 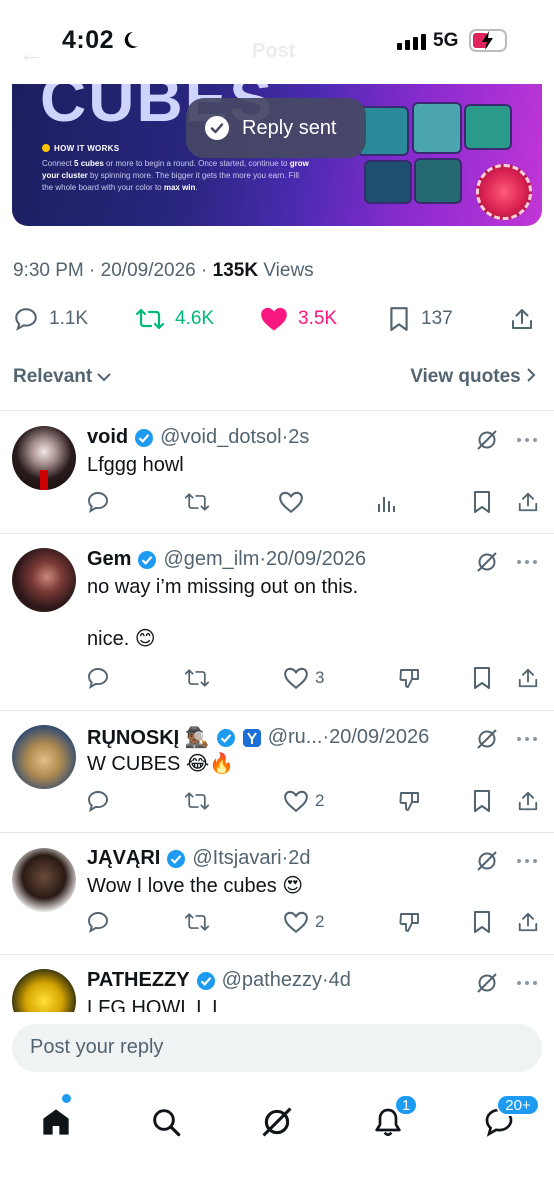 I want to click on reply-item: void @void_dotsol · 2s Lfggg howl, so click(x=277, y=472).